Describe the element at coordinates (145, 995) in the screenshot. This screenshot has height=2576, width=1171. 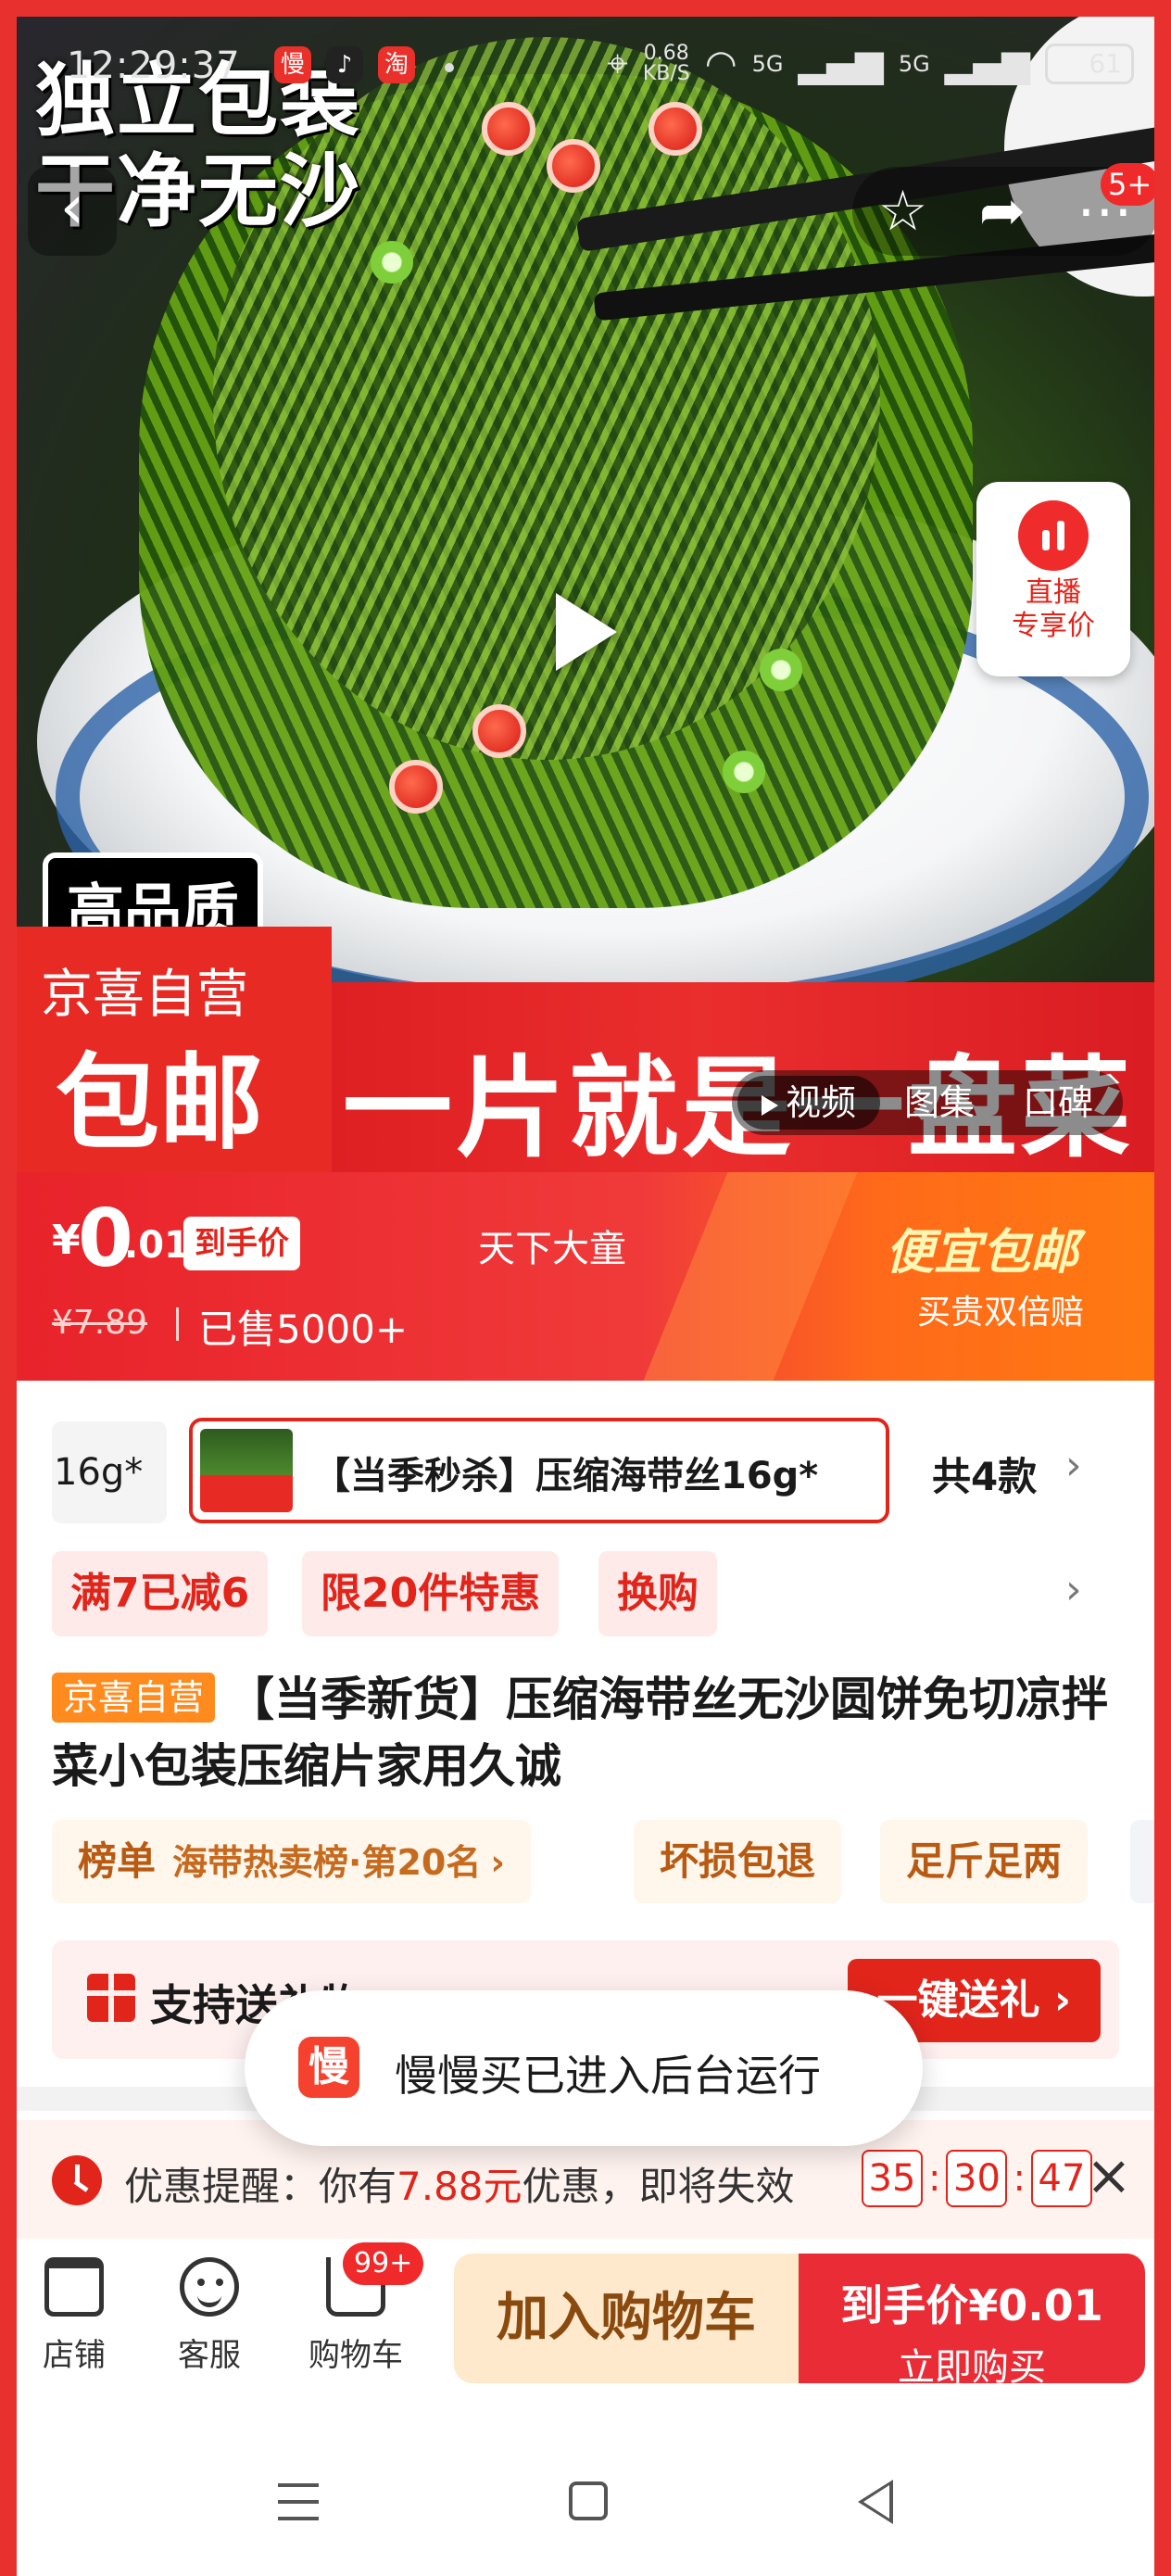
I see `jx-label: 京喜自营` at that location.